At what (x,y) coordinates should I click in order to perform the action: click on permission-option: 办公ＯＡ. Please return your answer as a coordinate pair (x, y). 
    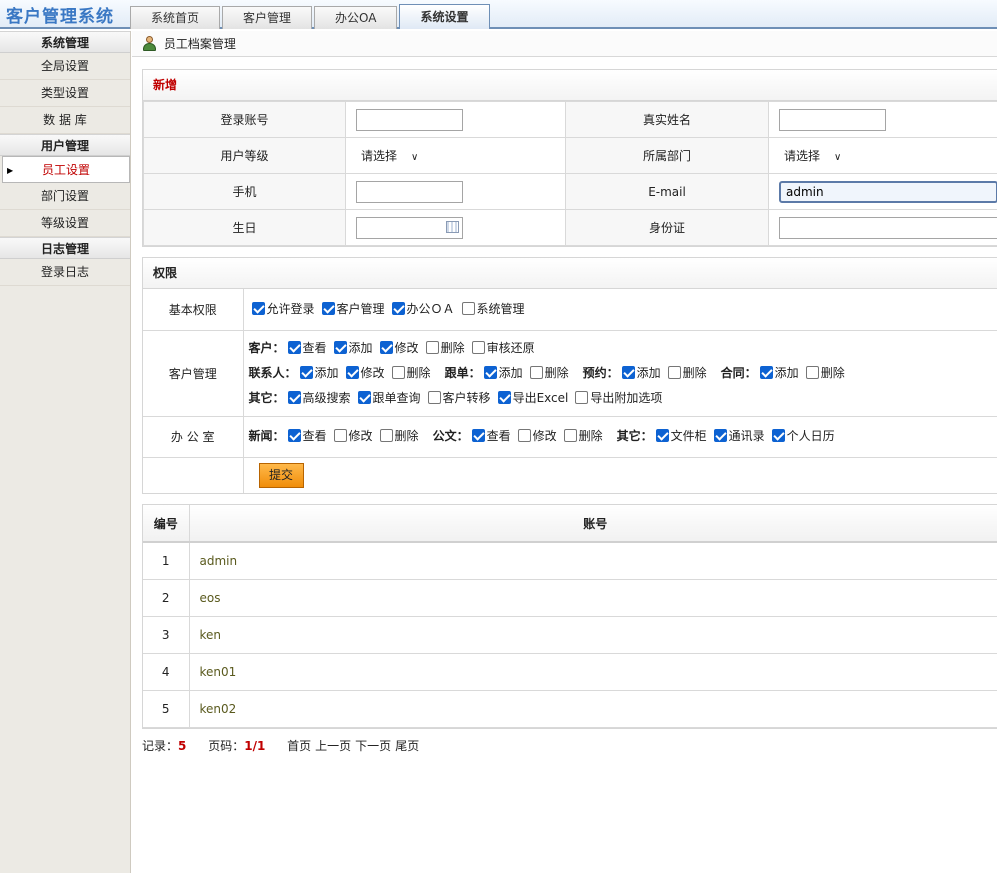
    Looking at the image, I should click on (422, 308).